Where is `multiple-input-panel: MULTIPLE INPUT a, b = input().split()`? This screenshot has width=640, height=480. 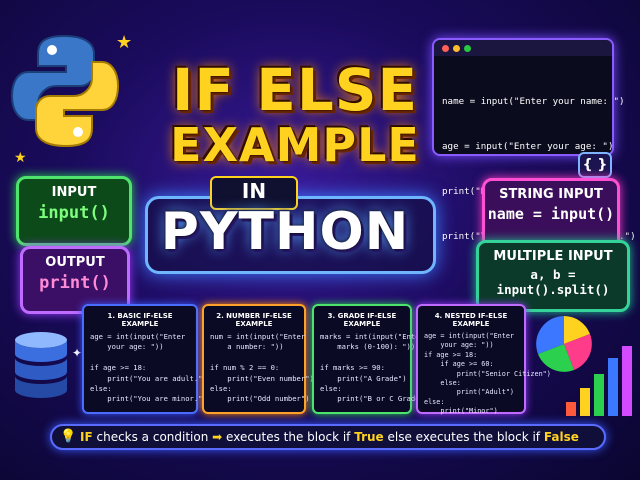 multiple-input-panel: MULTIPLE INPUT a, b = input().split() is located at coordinates (553, 276).